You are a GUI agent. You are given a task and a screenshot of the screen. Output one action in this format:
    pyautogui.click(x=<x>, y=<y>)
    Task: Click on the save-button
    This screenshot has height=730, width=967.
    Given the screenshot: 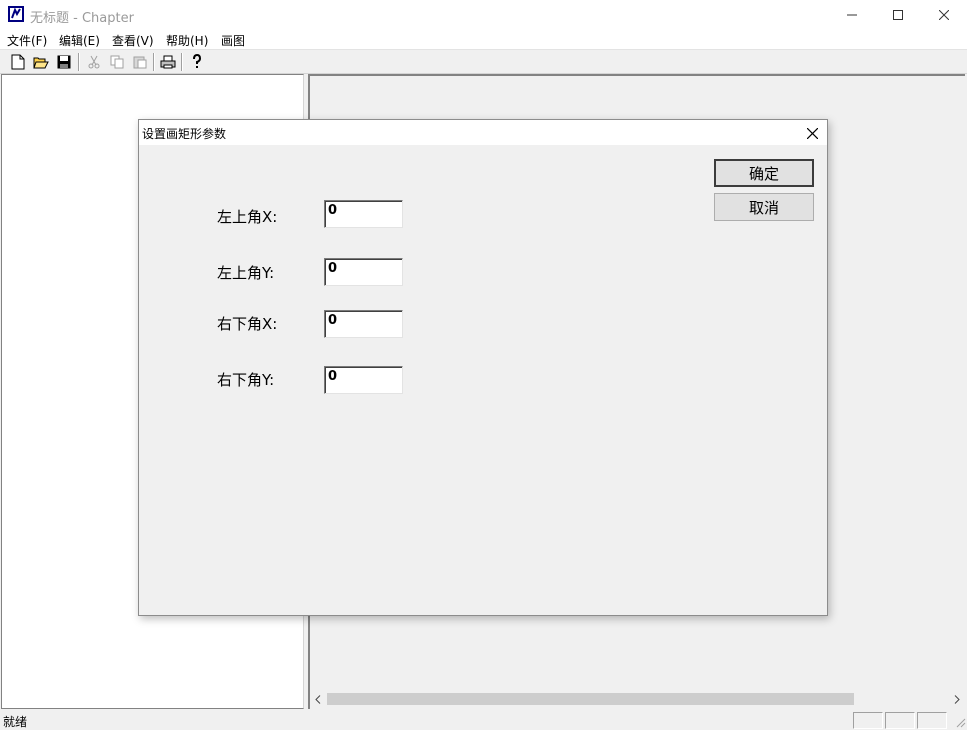 What is the action you would take?
    pyautogui.click(x=64, y=62)
    